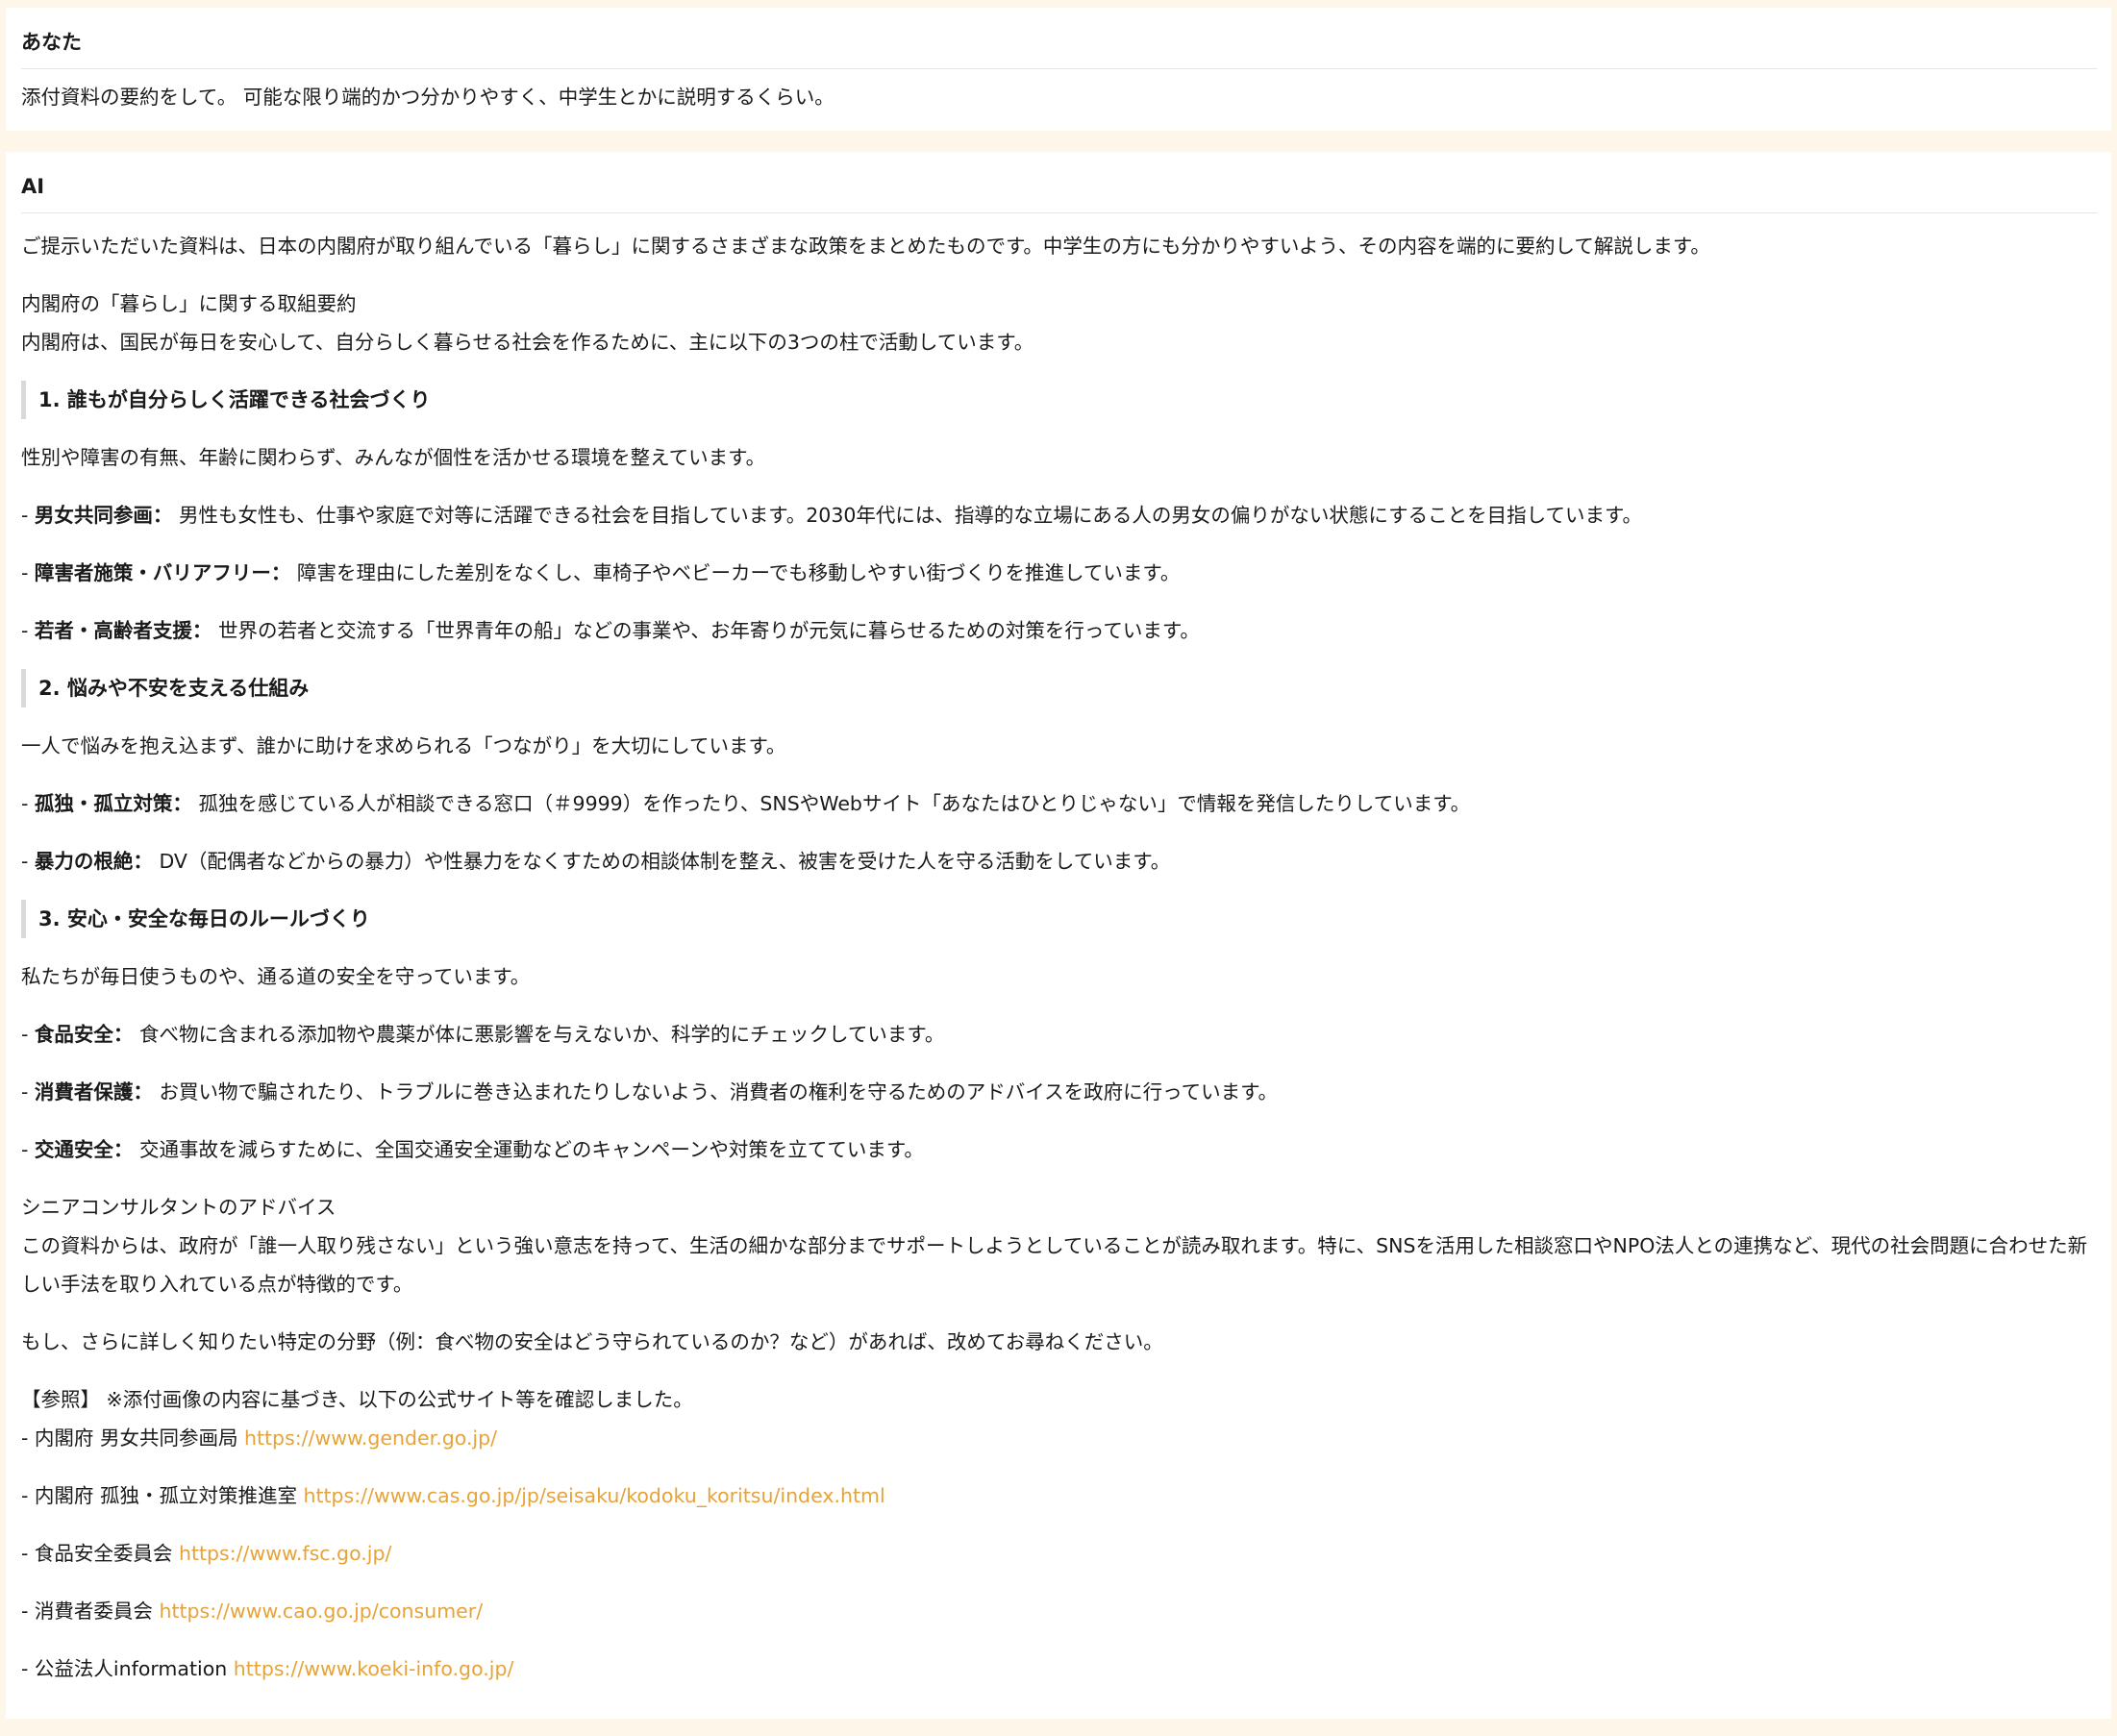  Describe the element at coordinates (136, 1438) in the screenshot. I see `reference-name: 内閣府 男女共同参画局` at that location.